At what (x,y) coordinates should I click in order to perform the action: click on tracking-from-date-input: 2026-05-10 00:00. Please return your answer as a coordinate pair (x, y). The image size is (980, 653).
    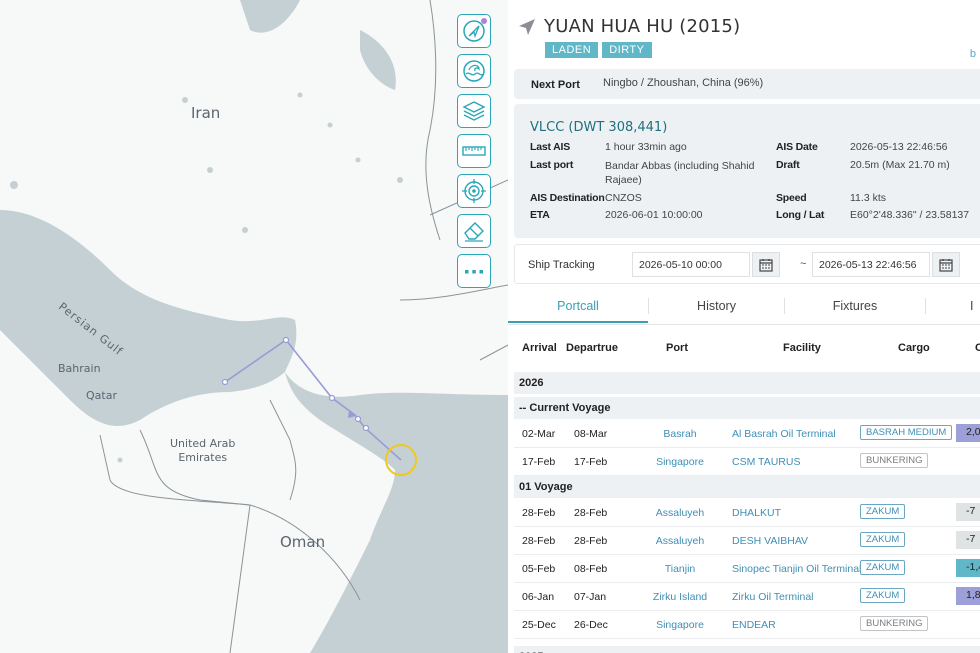
    Looking at the image, I should click on (691, 264).